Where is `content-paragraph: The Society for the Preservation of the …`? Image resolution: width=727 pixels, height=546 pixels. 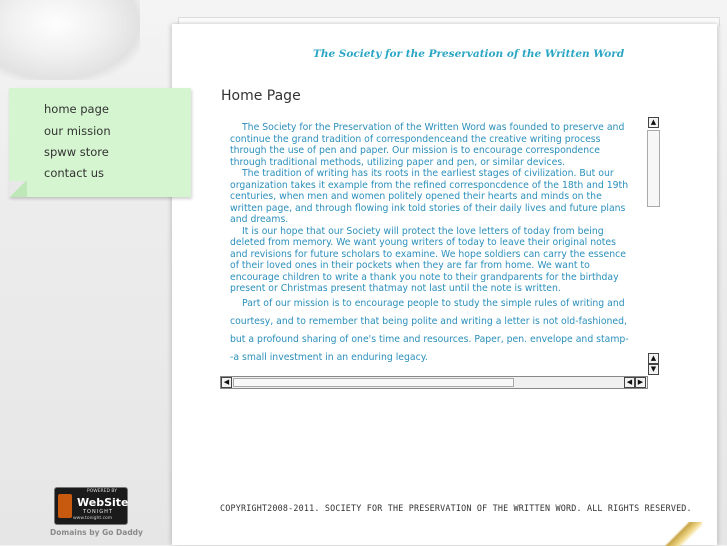
content-paragraph: The Society for the Preservation of the … is located at coordinates (427, 145).